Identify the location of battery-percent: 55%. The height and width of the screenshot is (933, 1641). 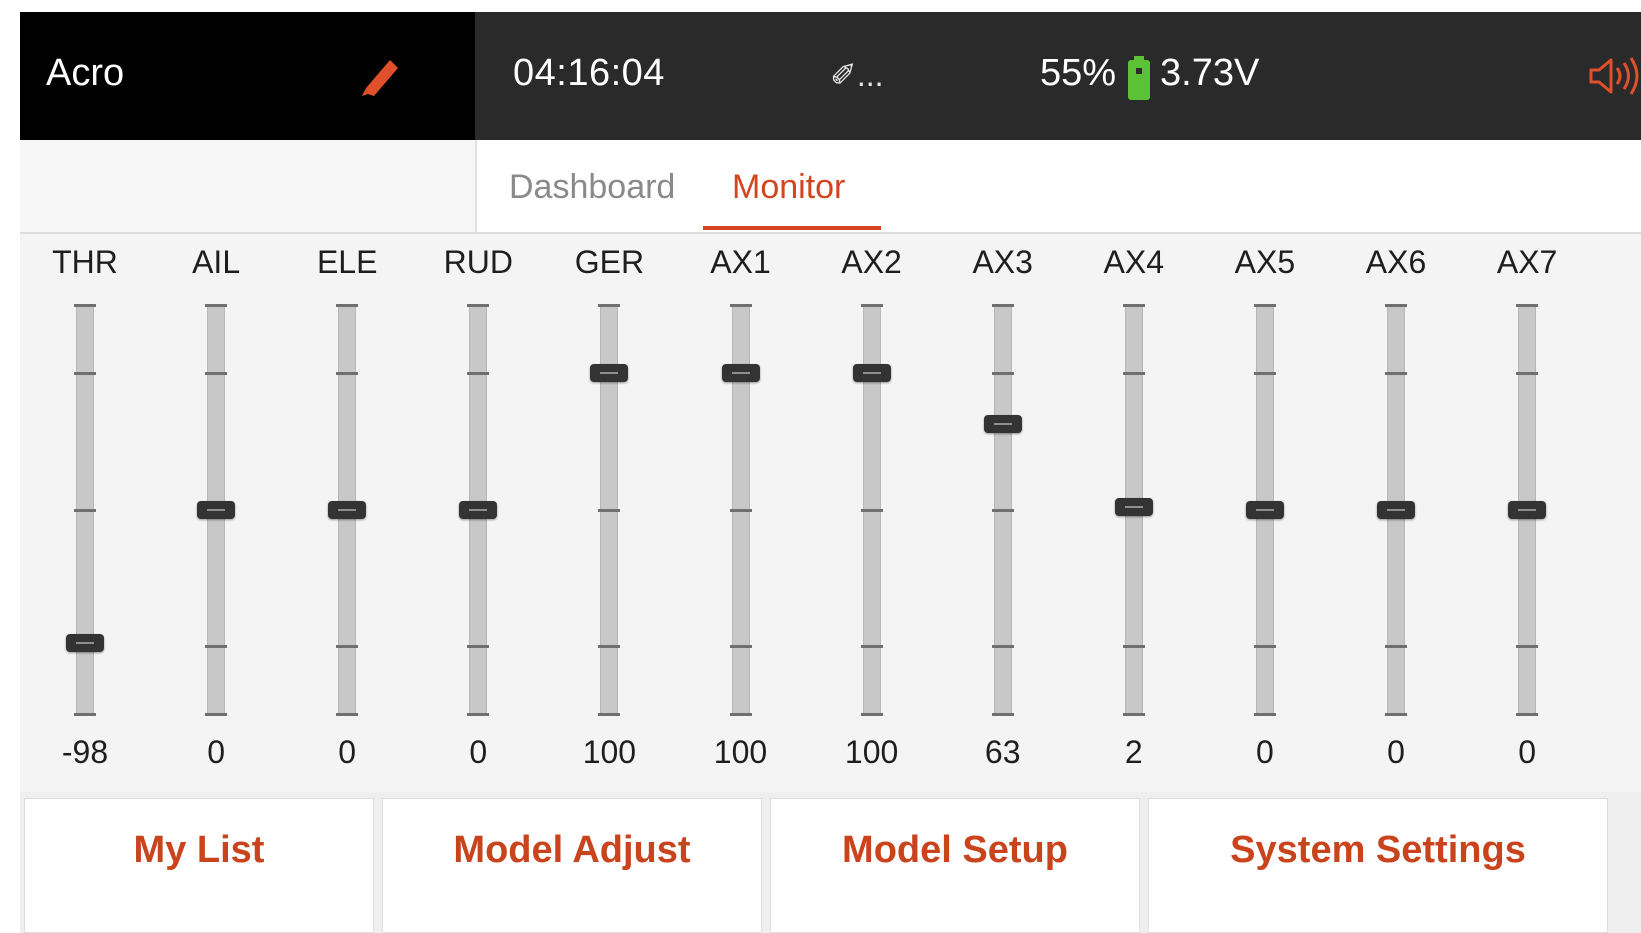
(1078, 73).